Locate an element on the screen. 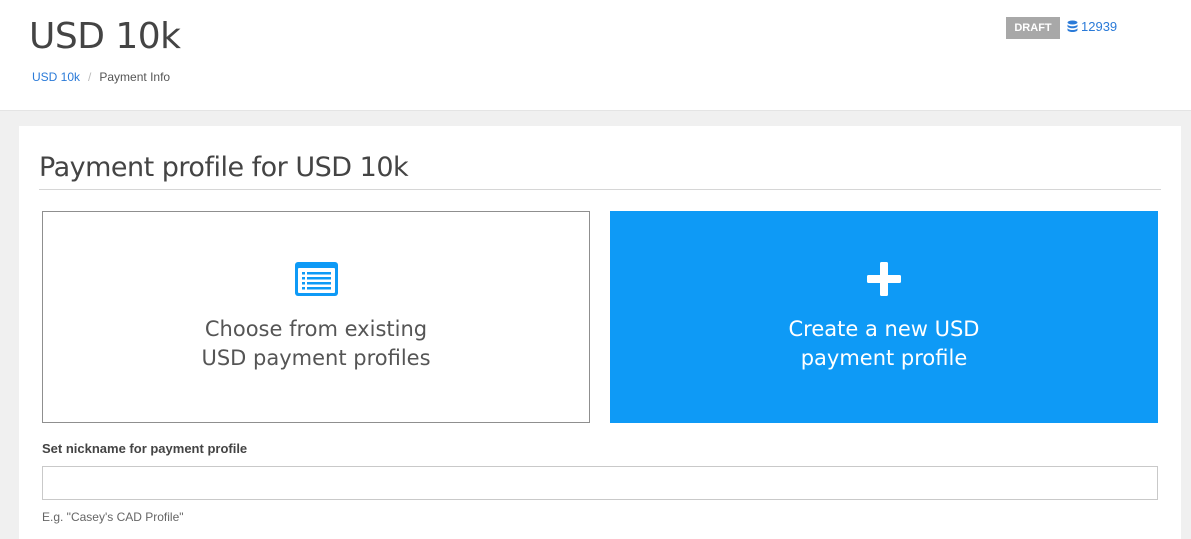  panel-title: Payment profile for USD 10k is located at coordinates (224, 167).